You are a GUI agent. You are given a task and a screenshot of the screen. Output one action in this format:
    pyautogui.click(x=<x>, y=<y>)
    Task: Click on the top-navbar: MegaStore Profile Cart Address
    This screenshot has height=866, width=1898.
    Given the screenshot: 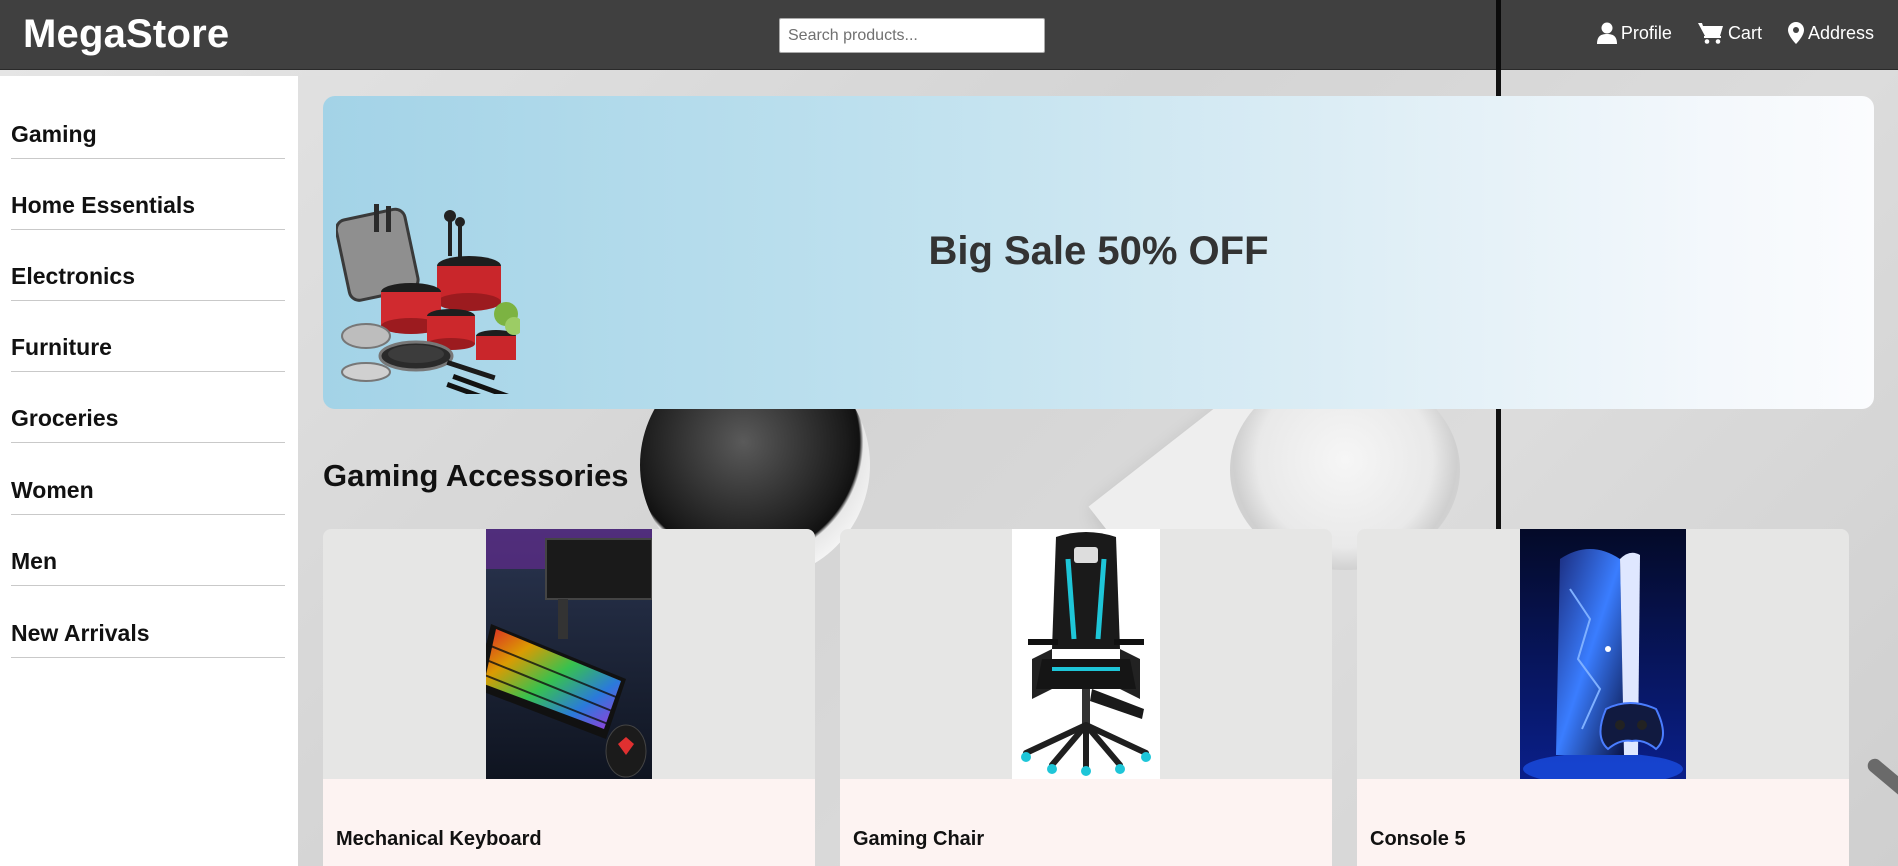 What is the action you would take?
    pyautogui.click(x=949, y=35)
    